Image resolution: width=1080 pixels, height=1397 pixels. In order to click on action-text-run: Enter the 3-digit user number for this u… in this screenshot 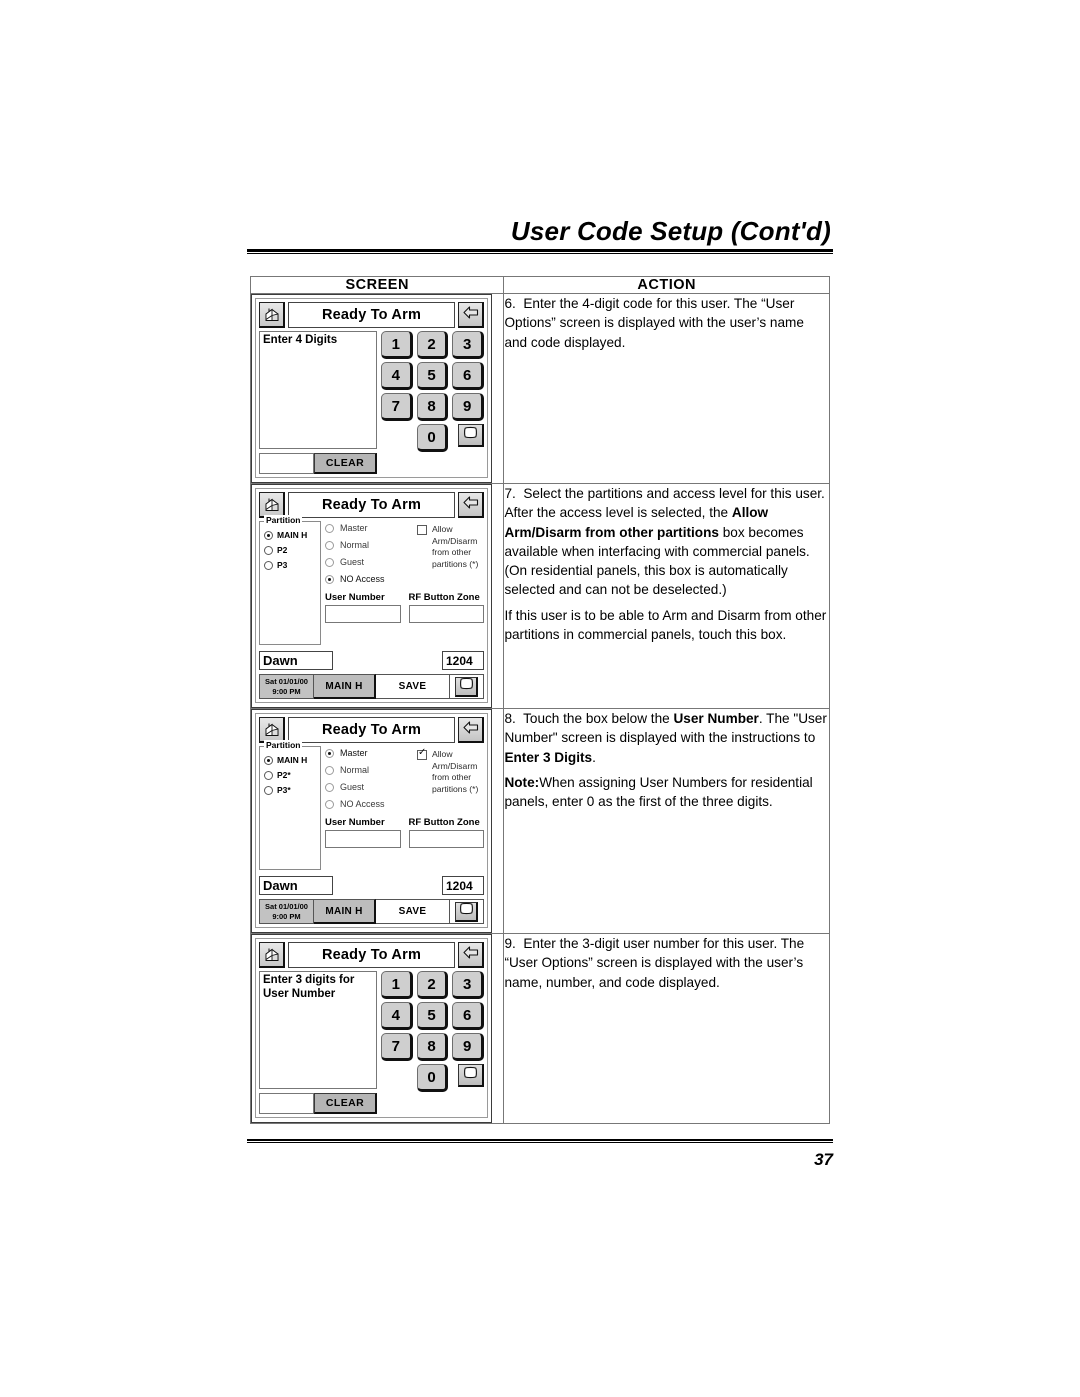, I will do `click(654, 963)`.